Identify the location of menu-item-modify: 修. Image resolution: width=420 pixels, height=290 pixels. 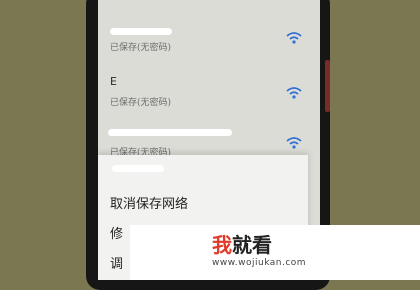
(116, 232).